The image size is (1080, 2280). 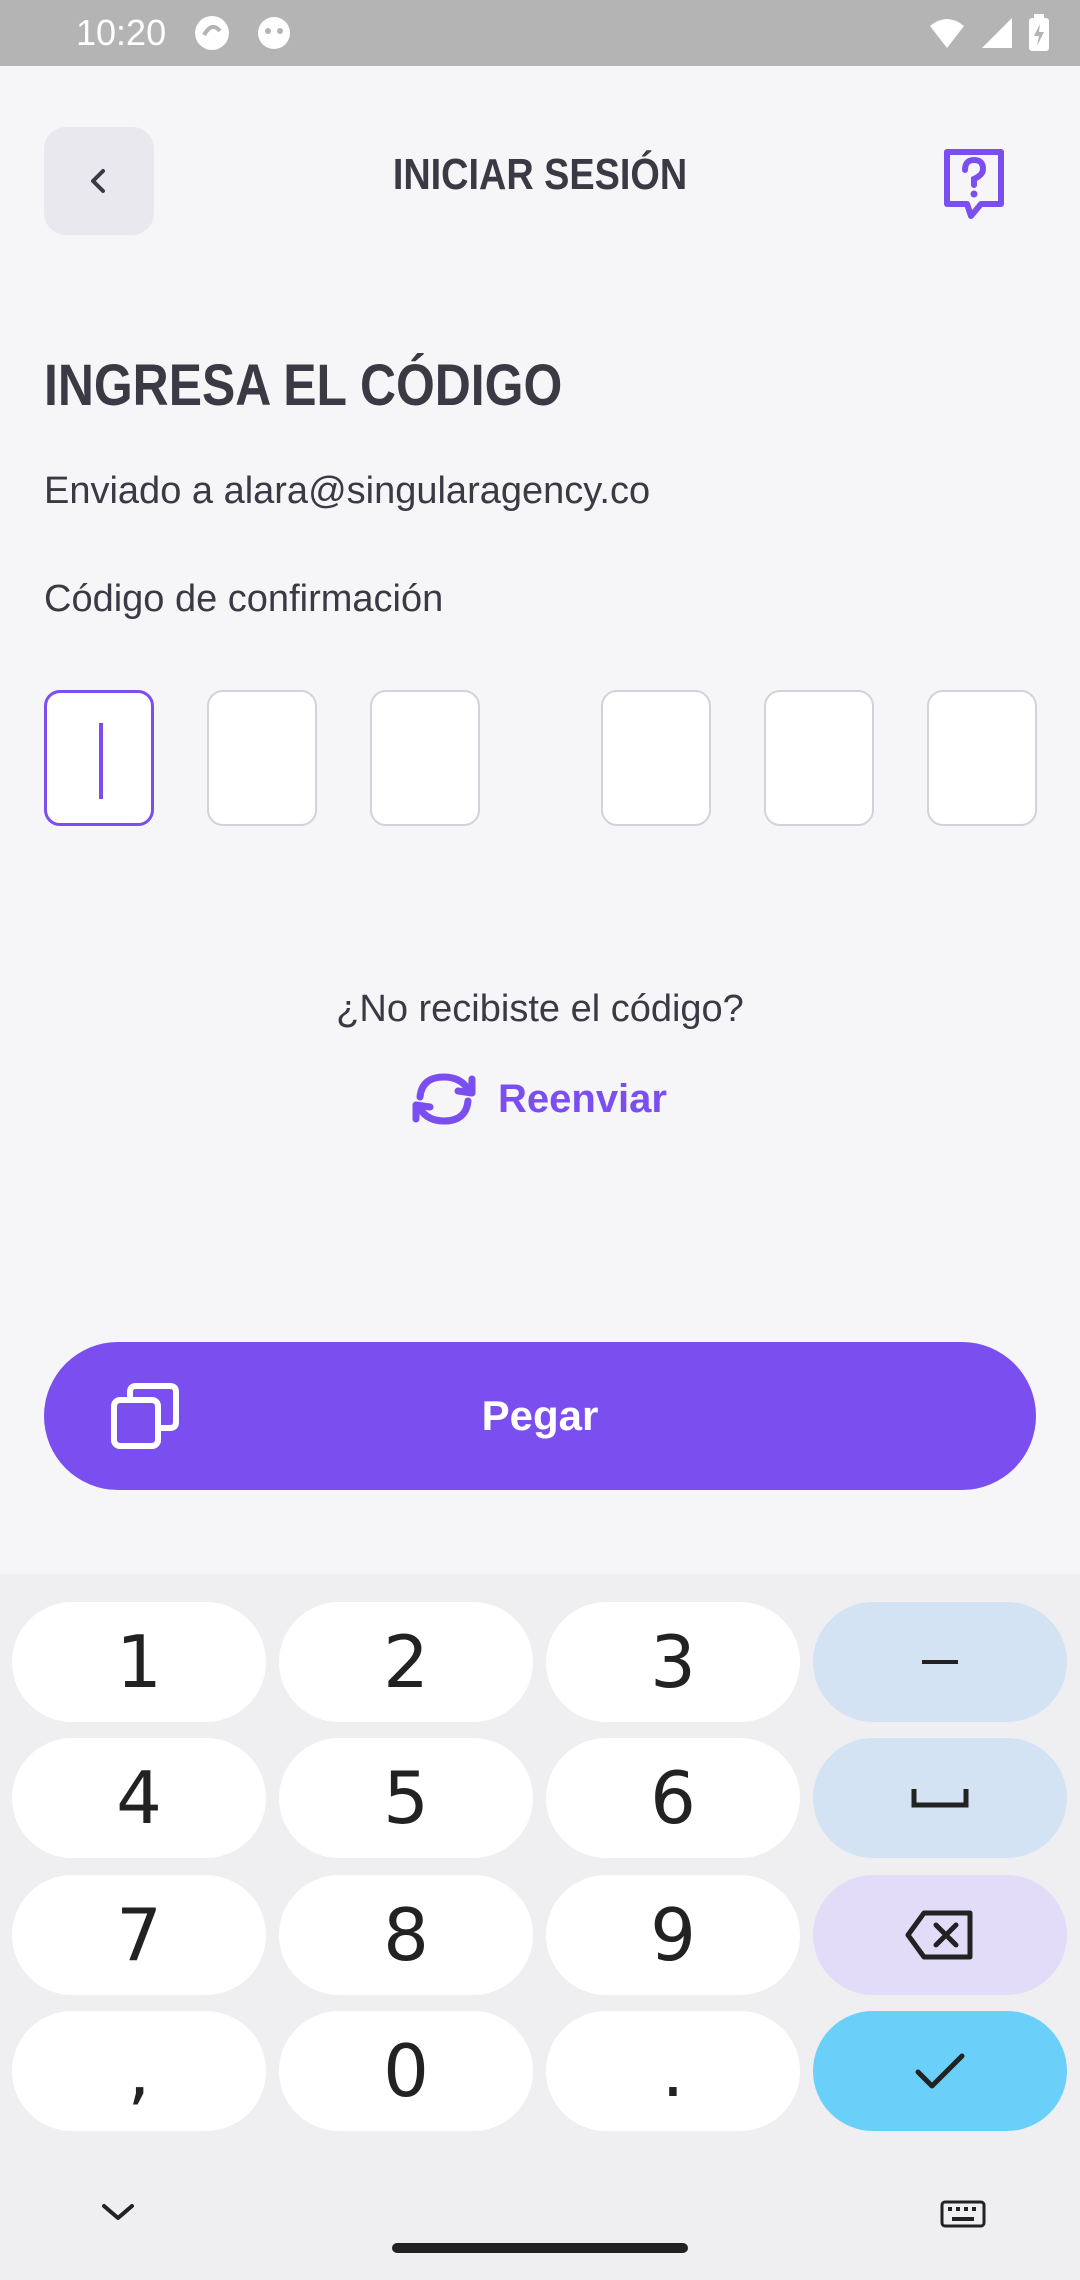 I want to click on refresh-icon, so click(x=444, y=1099).